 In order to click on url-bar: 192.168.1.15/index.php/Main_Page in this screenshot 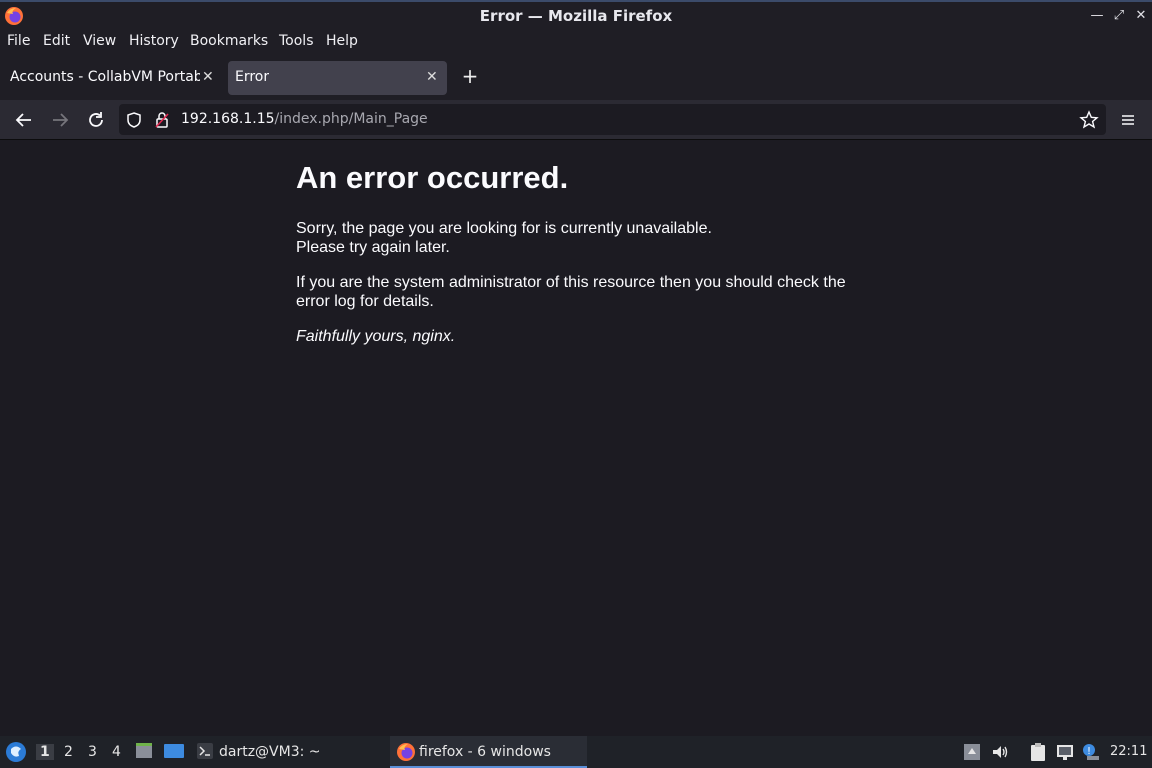, I will do `click(612, 119)`.